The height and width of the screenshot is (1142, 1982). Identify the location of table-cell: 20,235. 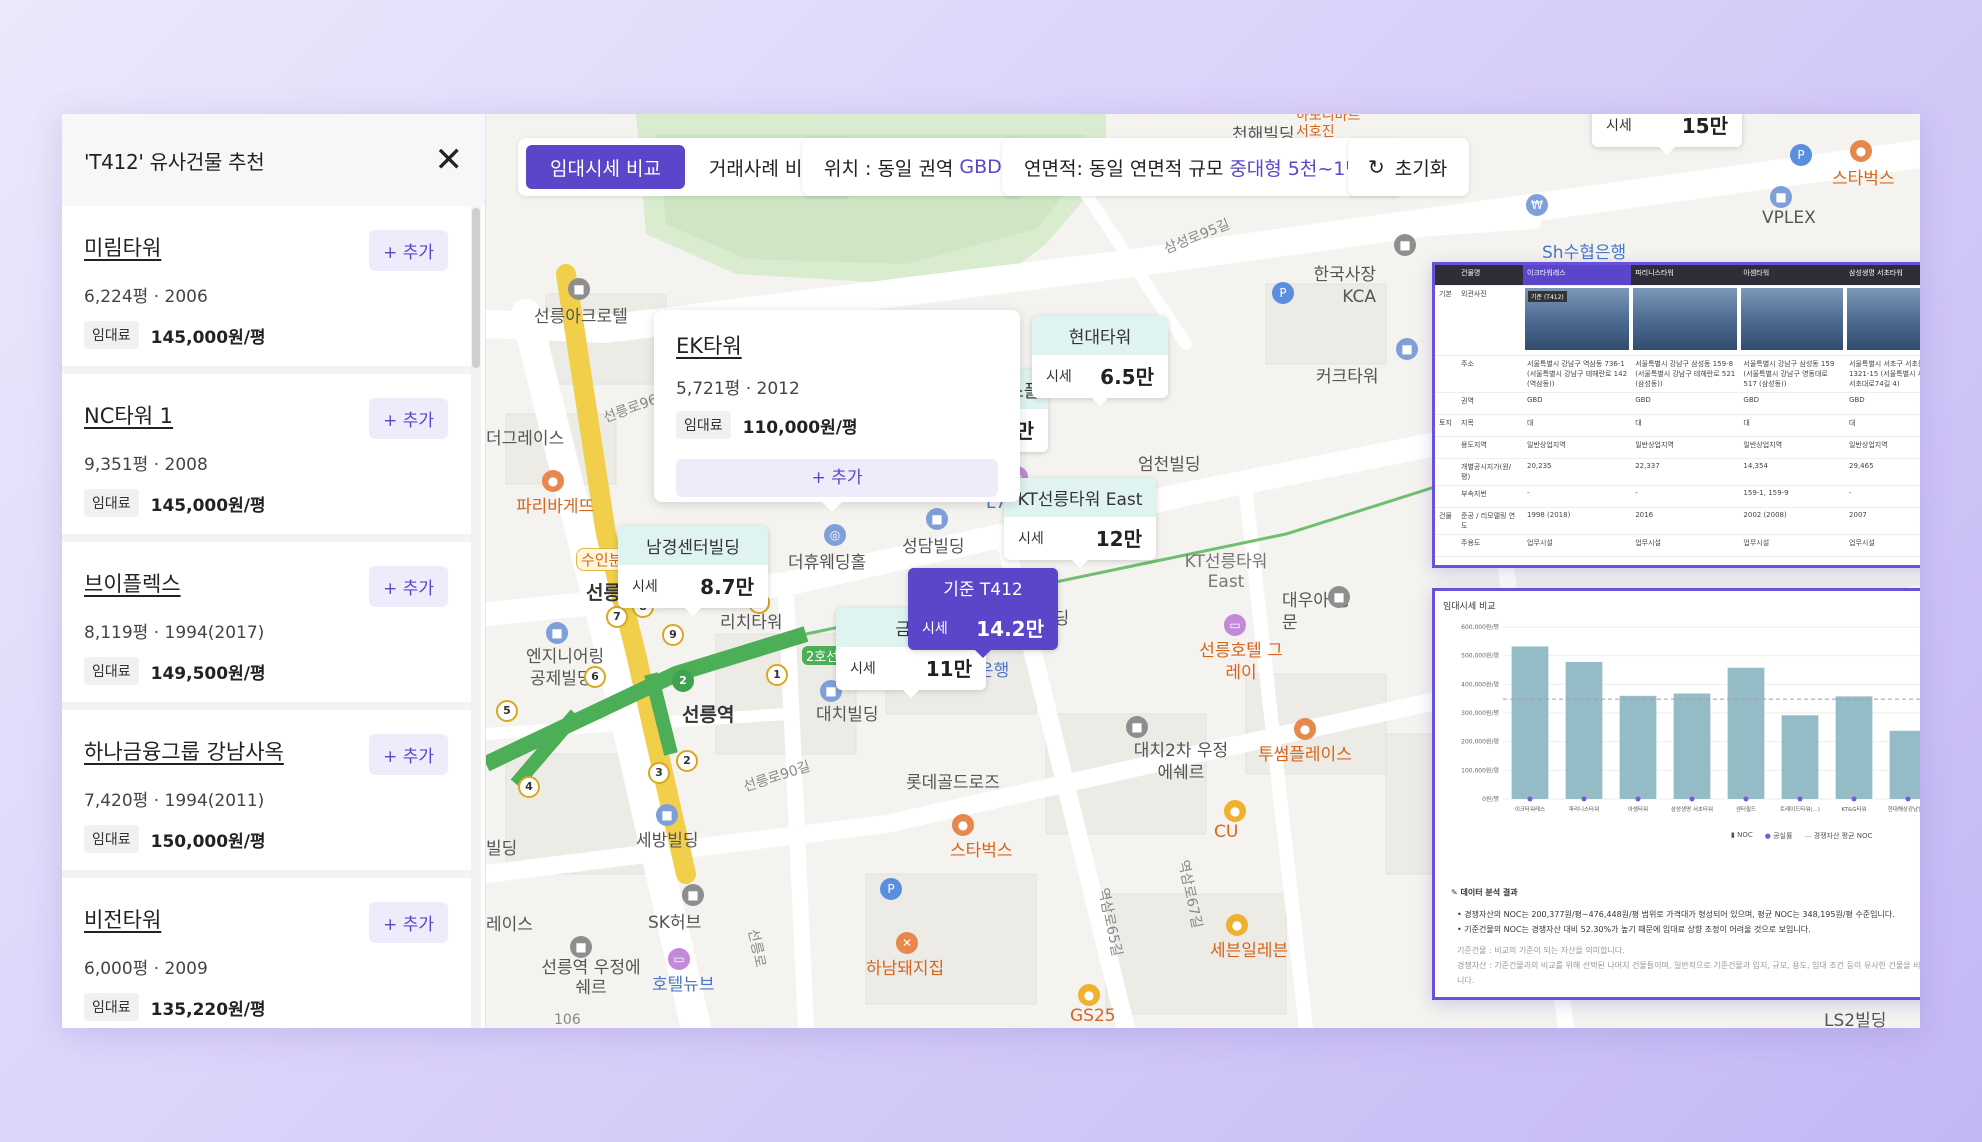
(1577, 472).